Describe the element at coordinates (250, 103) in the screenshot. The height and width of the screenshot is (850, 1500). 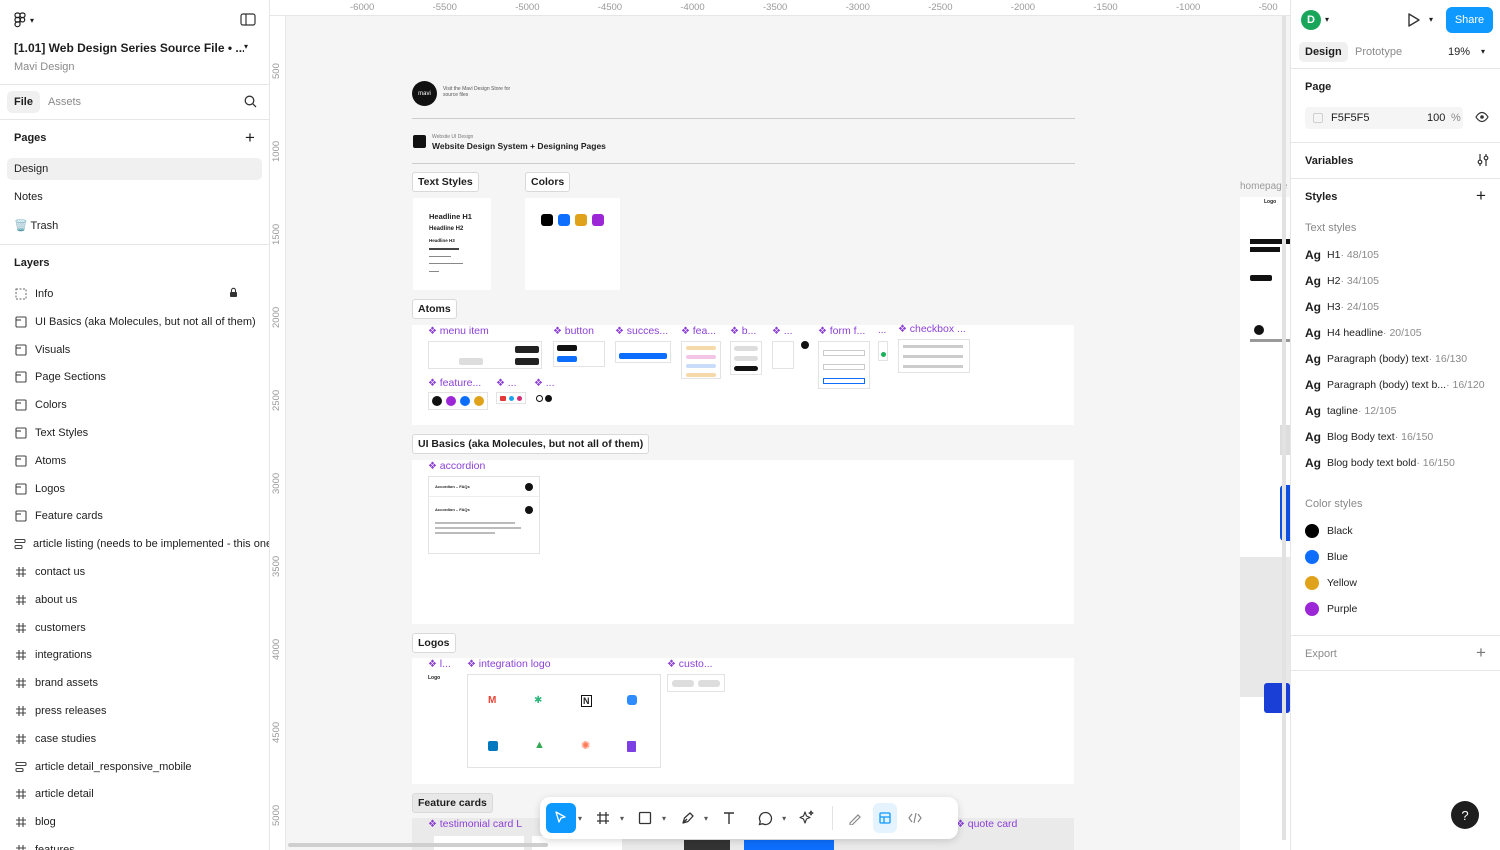
I see `search-icon` at that location.